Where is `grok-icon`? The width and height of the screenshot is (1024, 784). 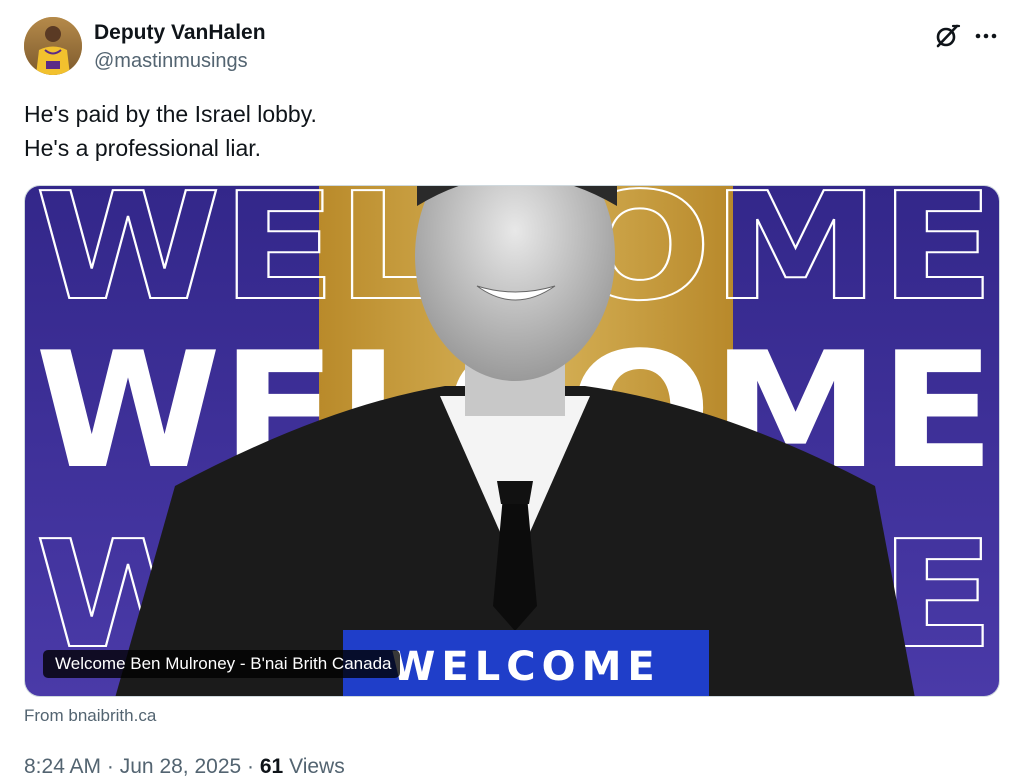 grok-icon is located at coordinates (947, 36).